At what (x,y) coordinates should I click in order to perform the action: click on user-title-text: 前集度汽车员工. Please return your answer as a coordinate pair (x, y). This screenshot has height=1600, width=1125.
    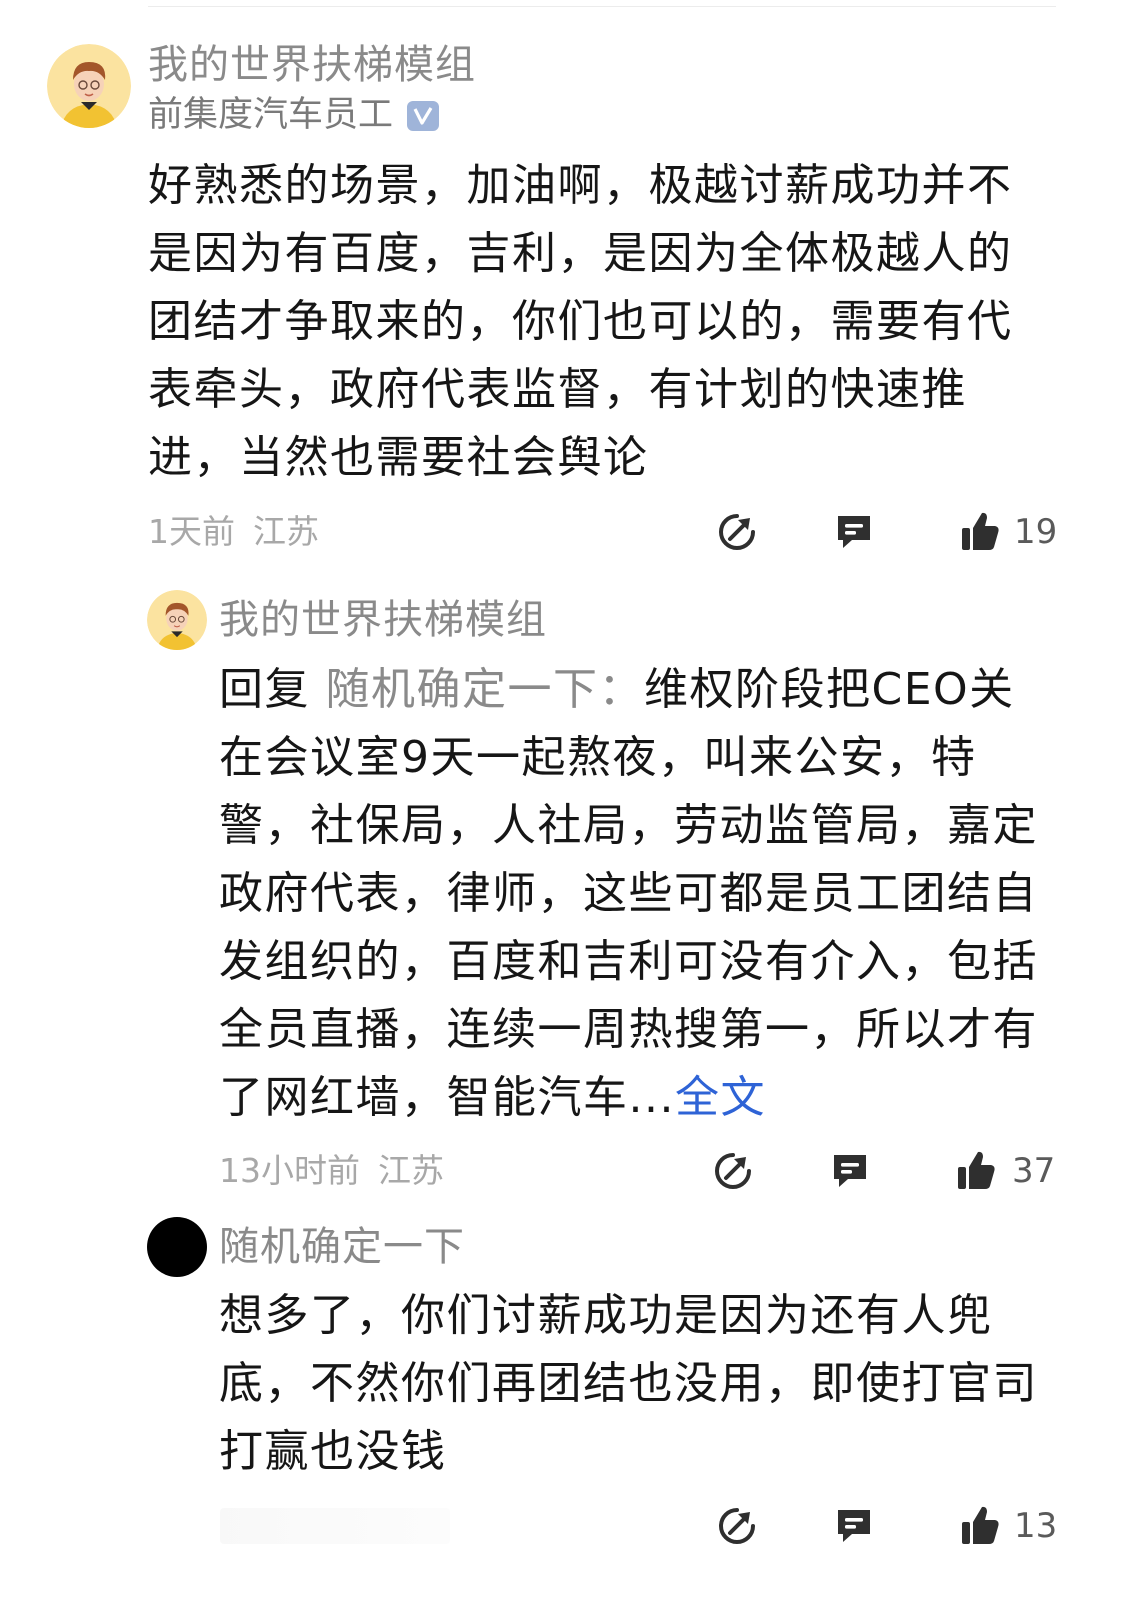
    Looking at the image, I should click on (271, 115).